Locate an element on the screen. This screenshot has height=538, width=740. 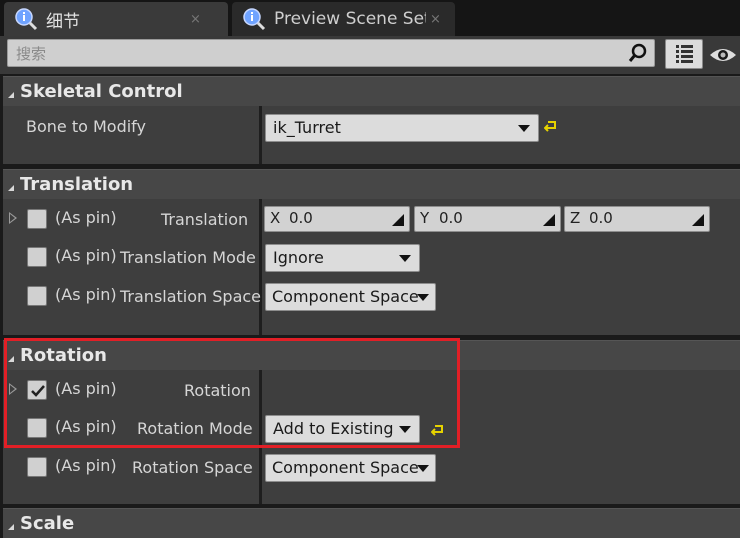
axis-x-label: X is located at coordinates (275, 218).